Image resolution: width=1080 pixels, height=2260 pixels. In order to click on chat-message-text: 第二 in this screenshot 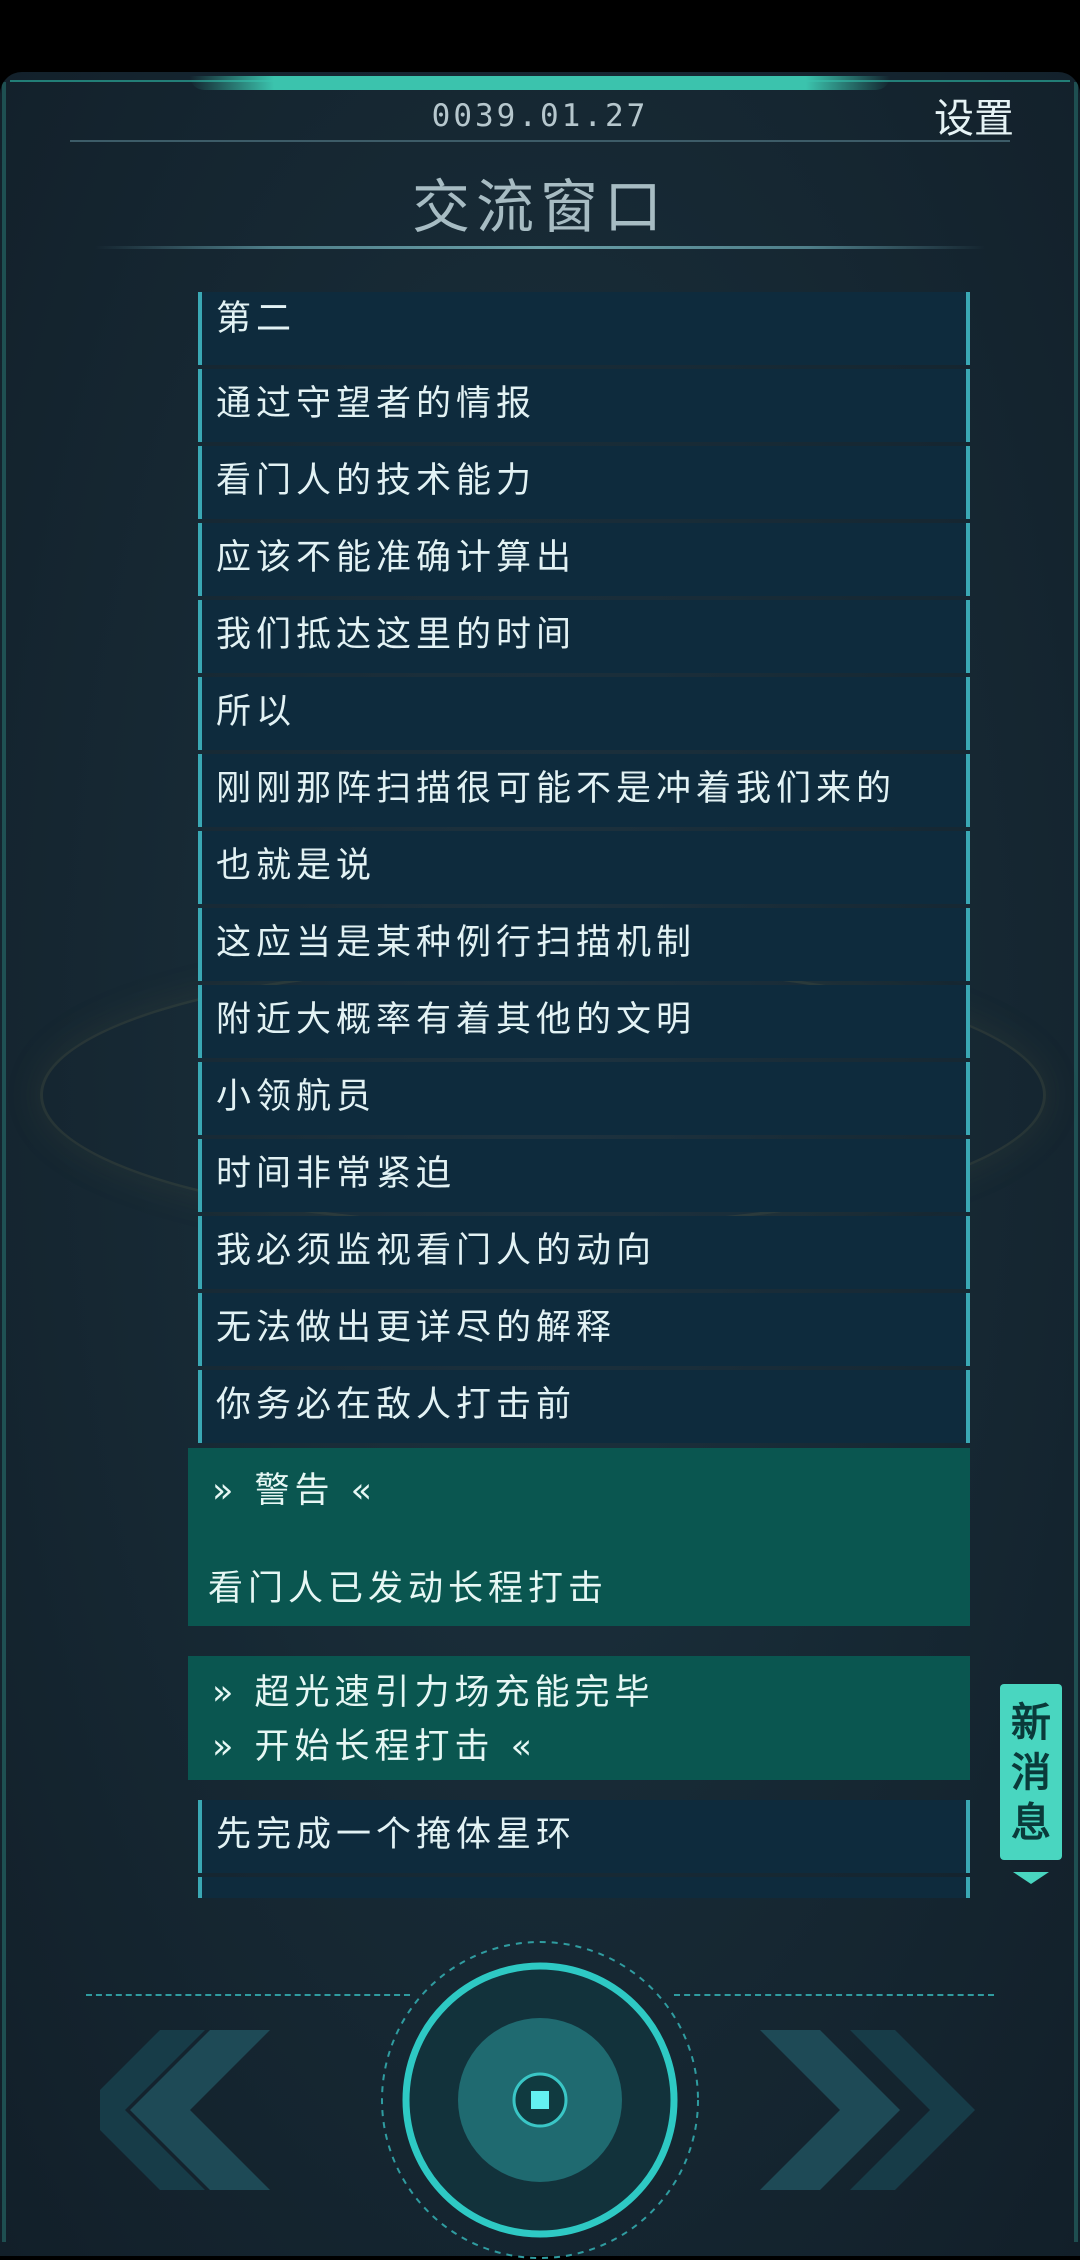, I will do `click(256, 319)`.